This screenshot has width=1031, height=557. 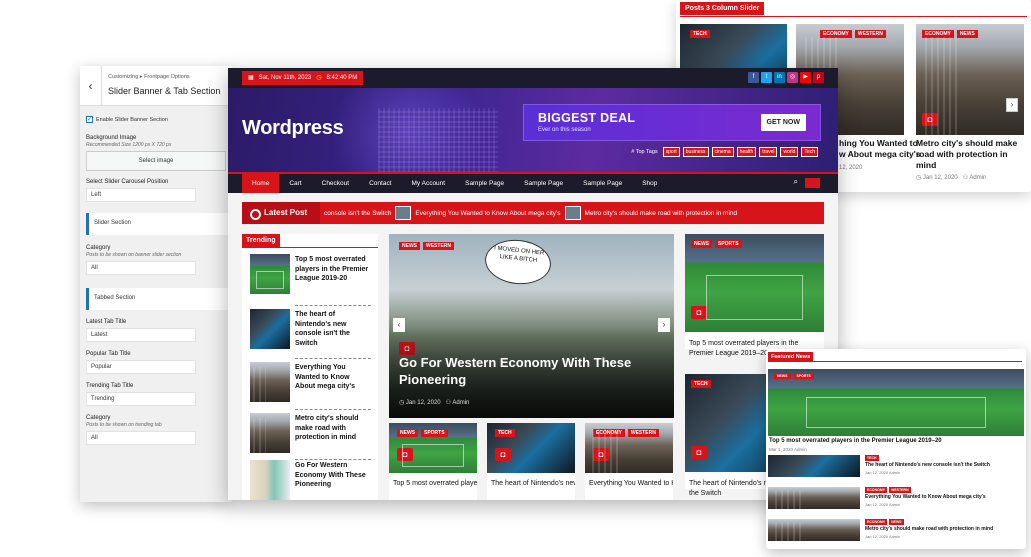 What do you see at coordinates (809, 152) in the screenshot?
I see `top-tag: Tech` at bounding box center [809, 152].